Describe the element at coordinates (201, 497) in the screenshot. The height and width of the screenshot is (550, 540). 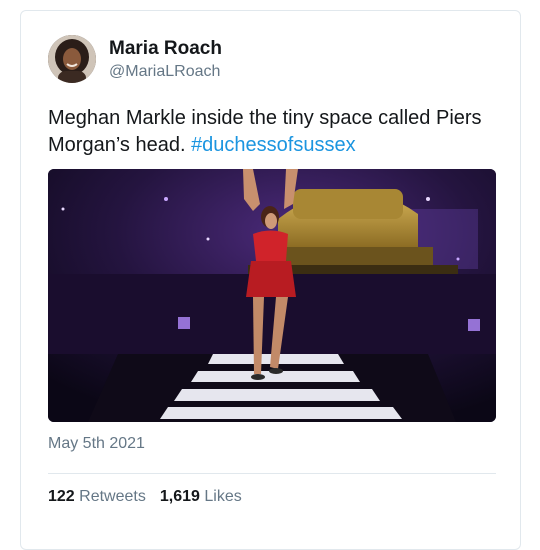
I see `likes-stat: 1,619 Likes` at that location.